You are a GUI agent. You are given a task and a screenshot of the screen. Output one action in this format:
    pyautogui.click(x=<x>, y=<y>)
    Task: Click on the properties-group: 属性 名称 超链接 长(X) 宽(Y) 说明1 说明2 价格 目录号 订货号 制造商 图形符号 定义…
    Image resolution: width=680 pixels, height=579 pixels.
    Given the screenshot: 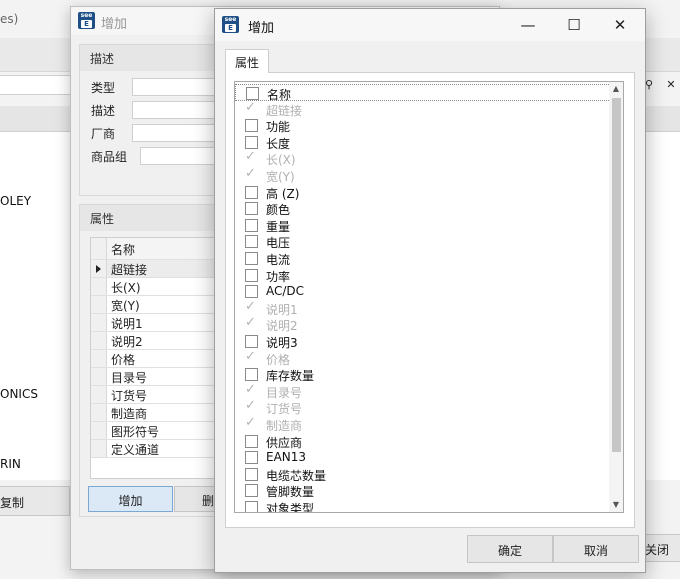 What is the action you would take?
    pyautogui.click(x=154, y=360)
    